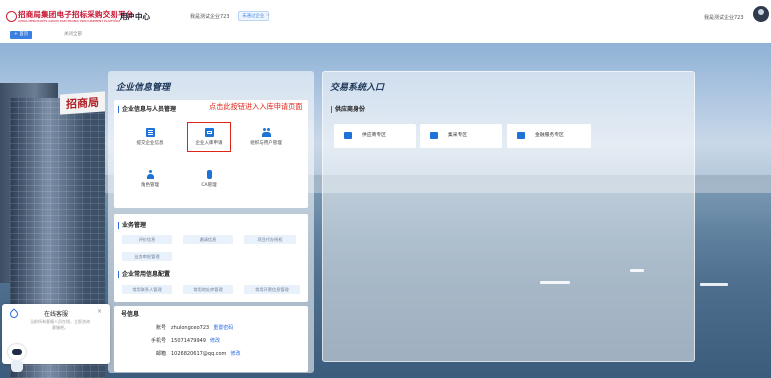 The height and width of the screenshot is (378, 771). Describe the element at coordinates (185, 341) in the screenshot. I see `account-row: 手机号 15071479949 修改` at that location.